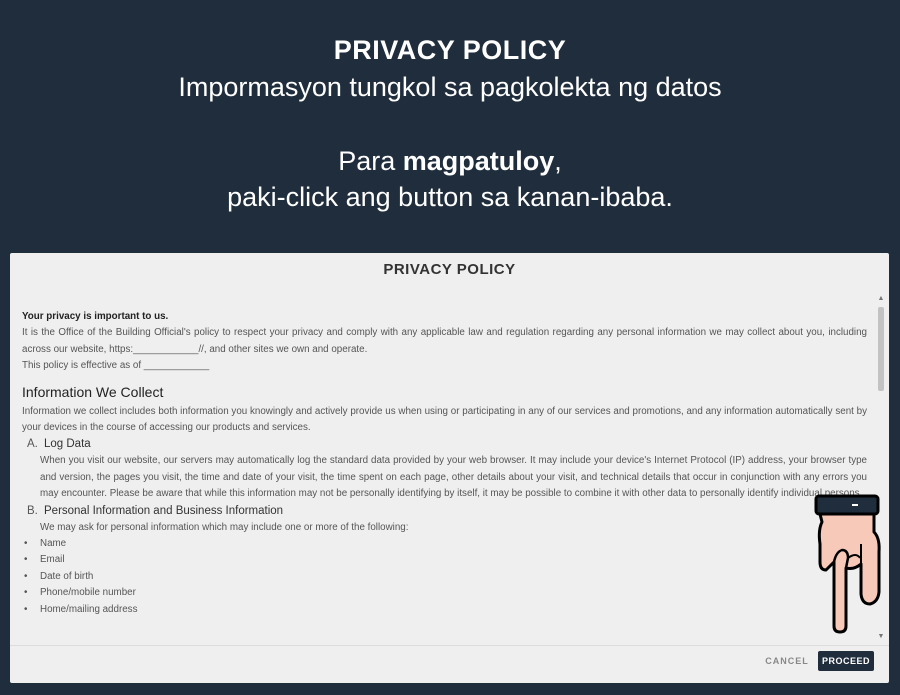 Image resolution: width=900 pixels, height=695 pixels. What do you see at coordinates (881, 637) in the screenshot?
I see `scroll-down-arrow-icon: ▼` at bounding box center [881, 637].